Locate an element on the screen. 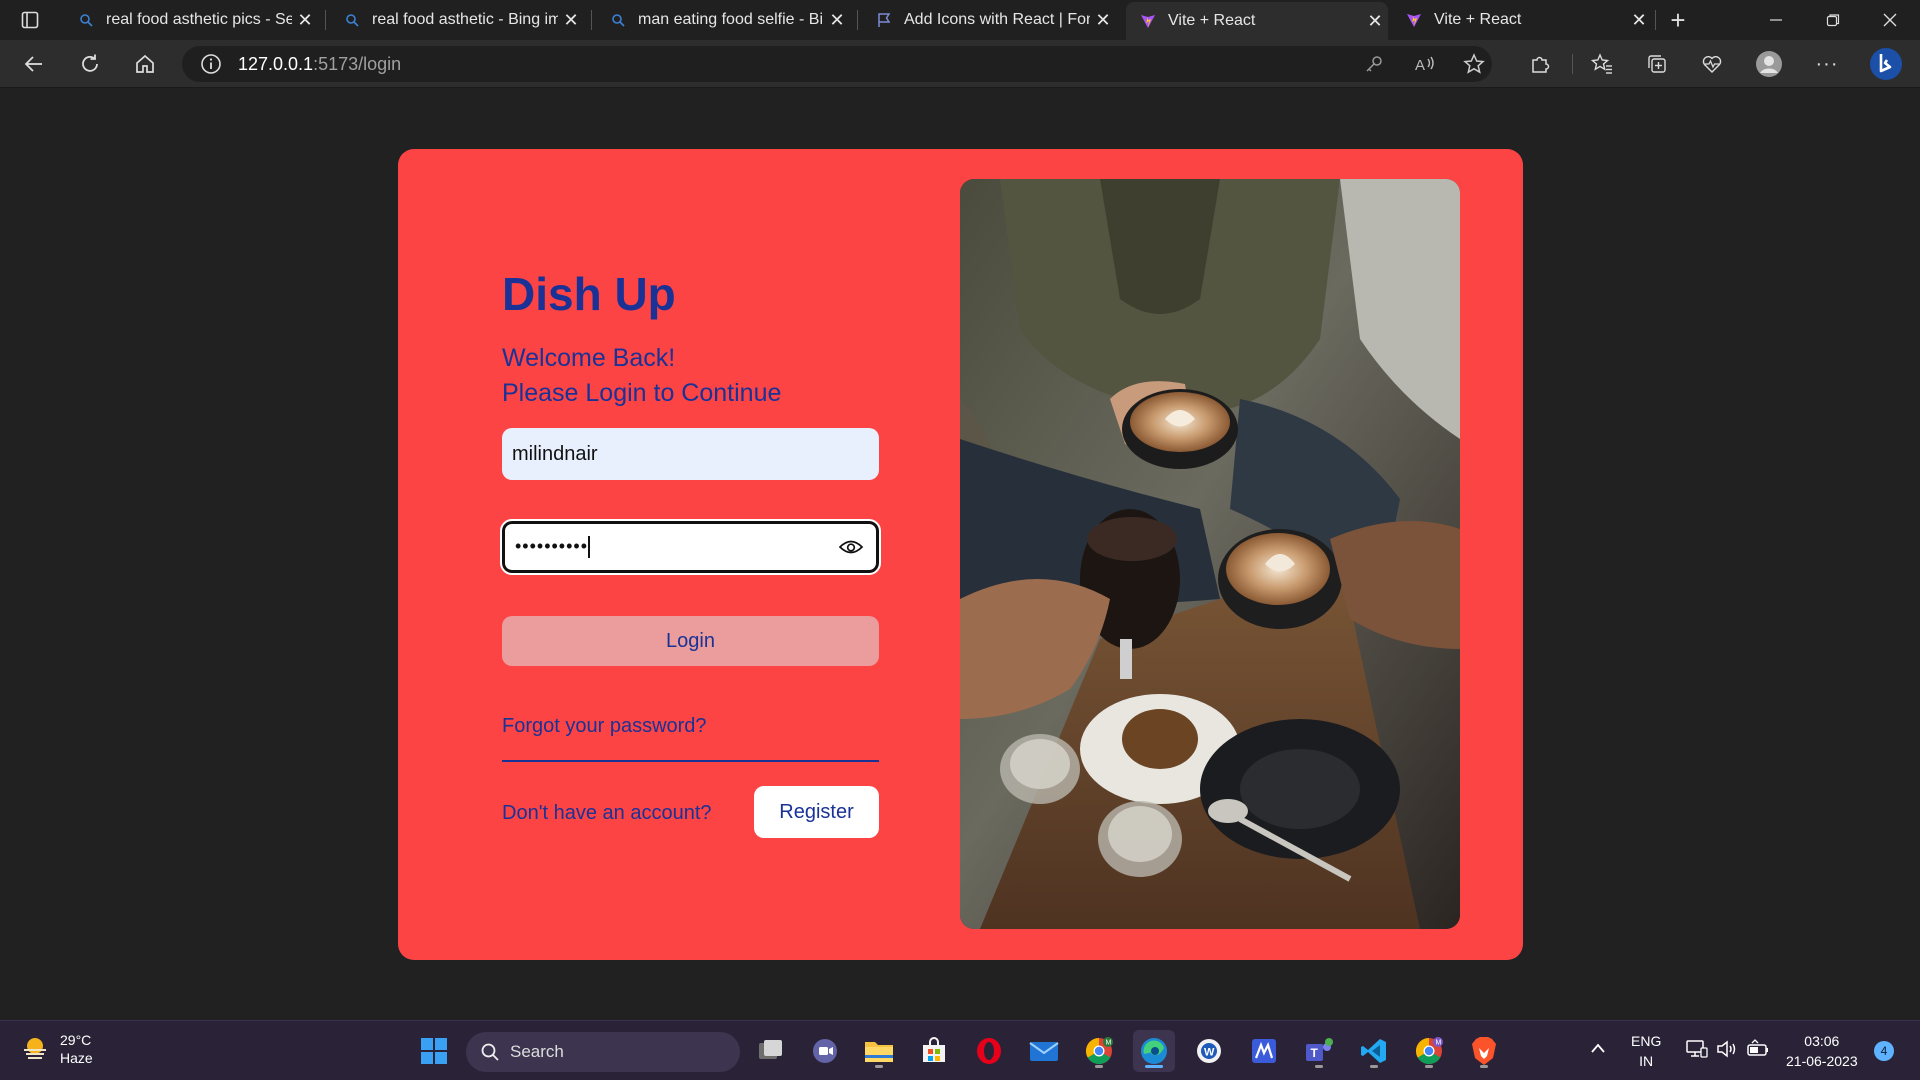  clock: 03:06 21-06-2023 is located at coordinates (1822, 1051).